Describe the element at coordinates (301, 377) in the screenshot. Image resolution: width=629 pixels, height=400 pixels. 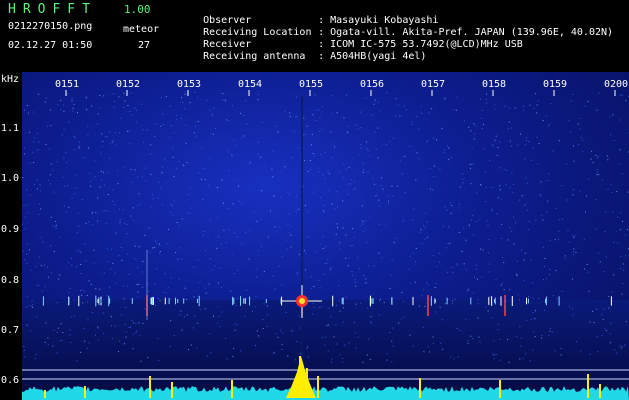
I see `signal-peak` at that location.